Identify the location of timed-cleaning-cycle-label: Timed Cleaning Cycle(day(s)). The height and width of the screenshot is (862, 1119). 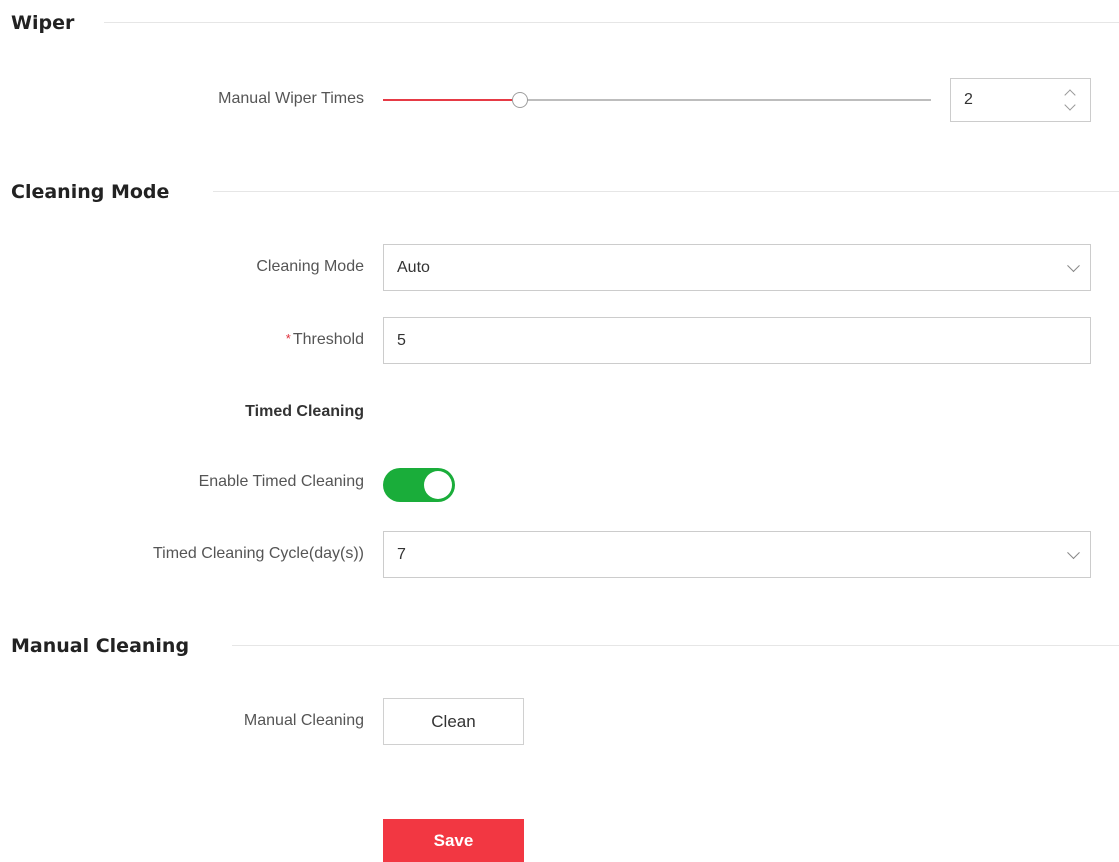
(258, 553).